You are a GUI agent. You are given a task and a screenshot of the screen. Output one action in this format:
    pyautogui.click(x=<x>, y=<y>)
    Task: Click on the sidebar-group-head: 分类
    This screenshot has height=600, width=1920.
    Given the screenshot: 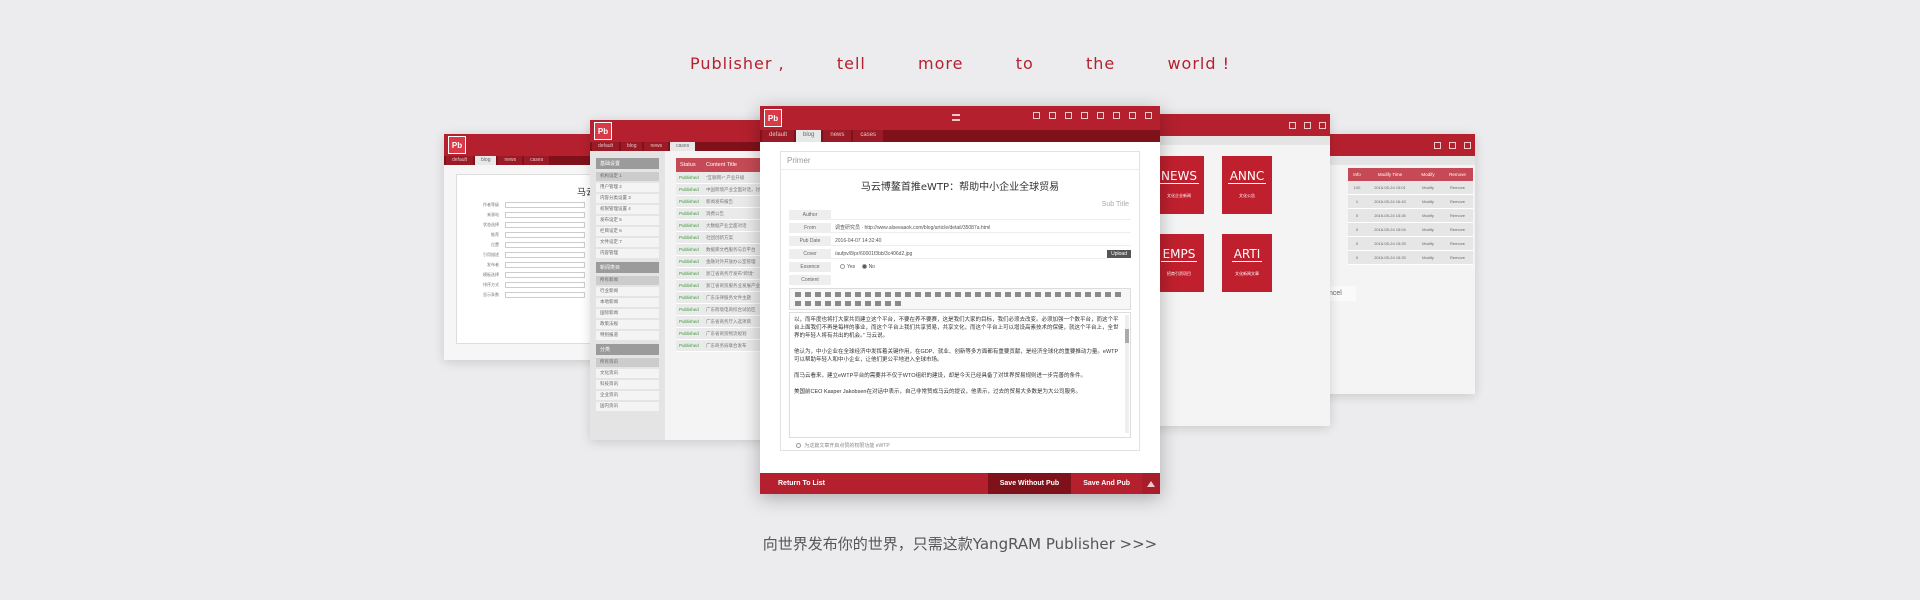 What is the action you would take?
    pyautogui.click(x=627, y=349)
    